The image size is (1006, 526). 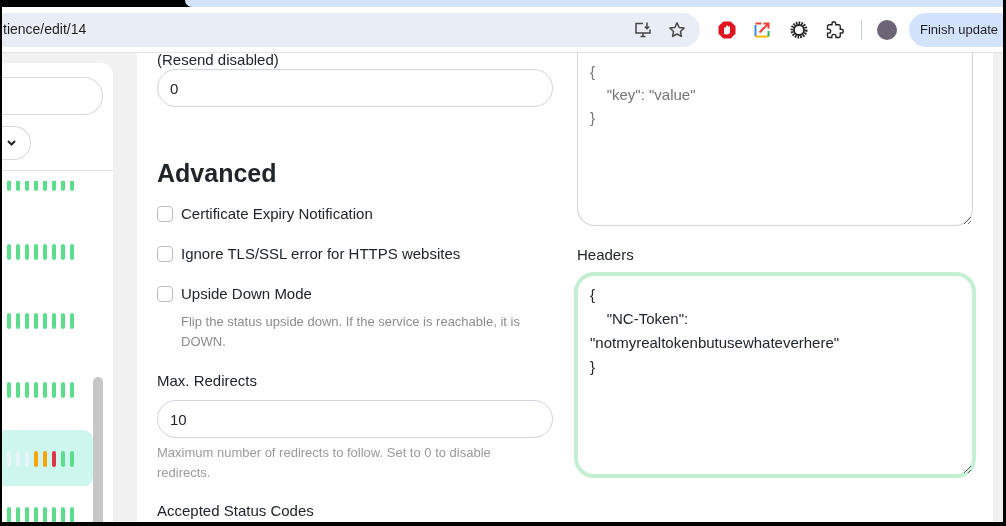 I want to click on option-description: Flip the status upside down. If the service is reachable, it is DOWN., so click(x=350, y=332).